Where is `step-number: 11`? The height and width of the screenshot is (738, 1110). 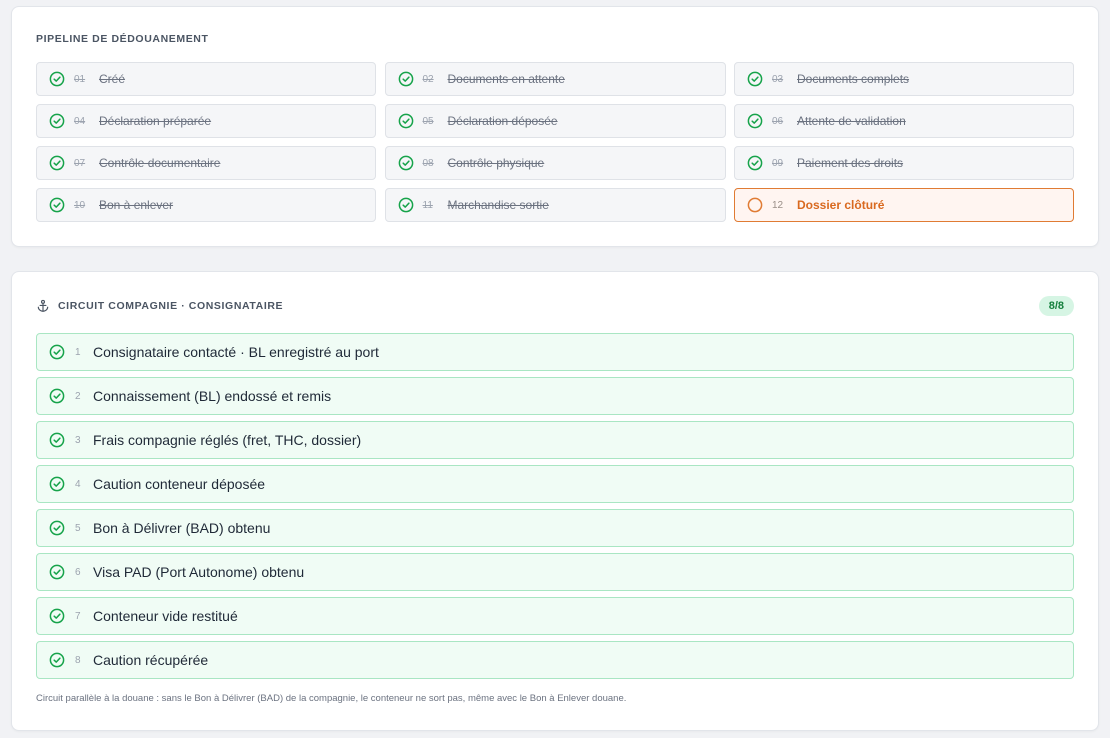
step-number: 11 is located at coordinates (427, 205).